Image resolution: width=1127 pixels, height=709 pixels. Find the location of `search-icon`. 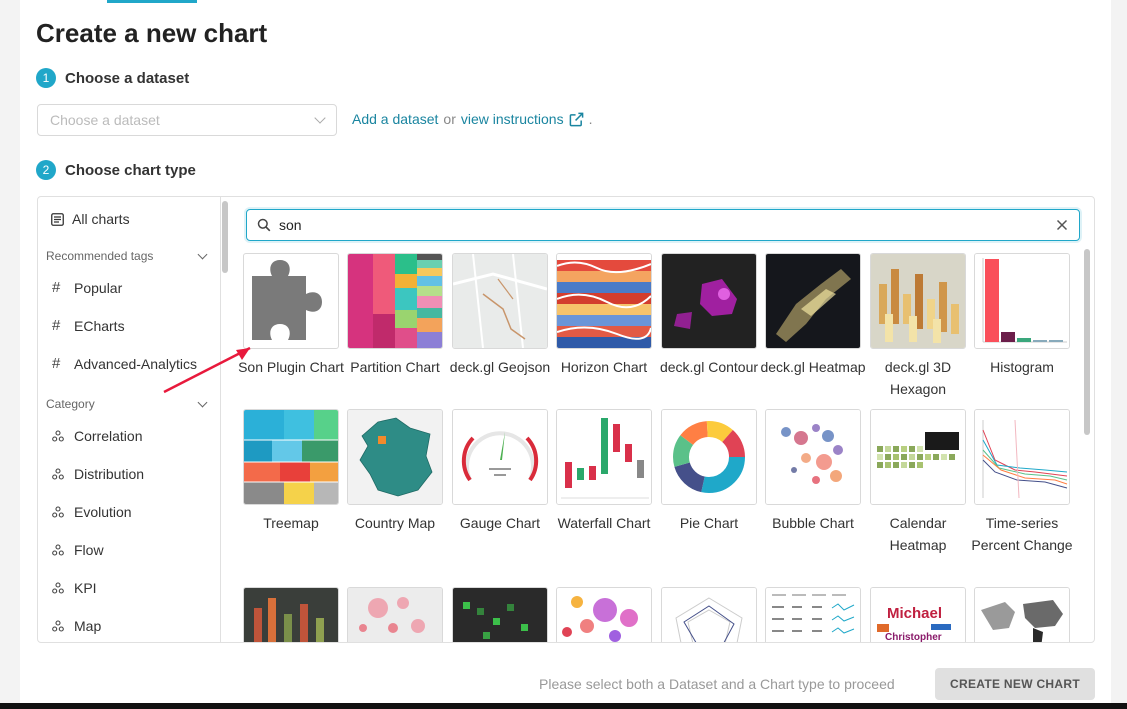

search-icon is located at coordinates (264, 225).